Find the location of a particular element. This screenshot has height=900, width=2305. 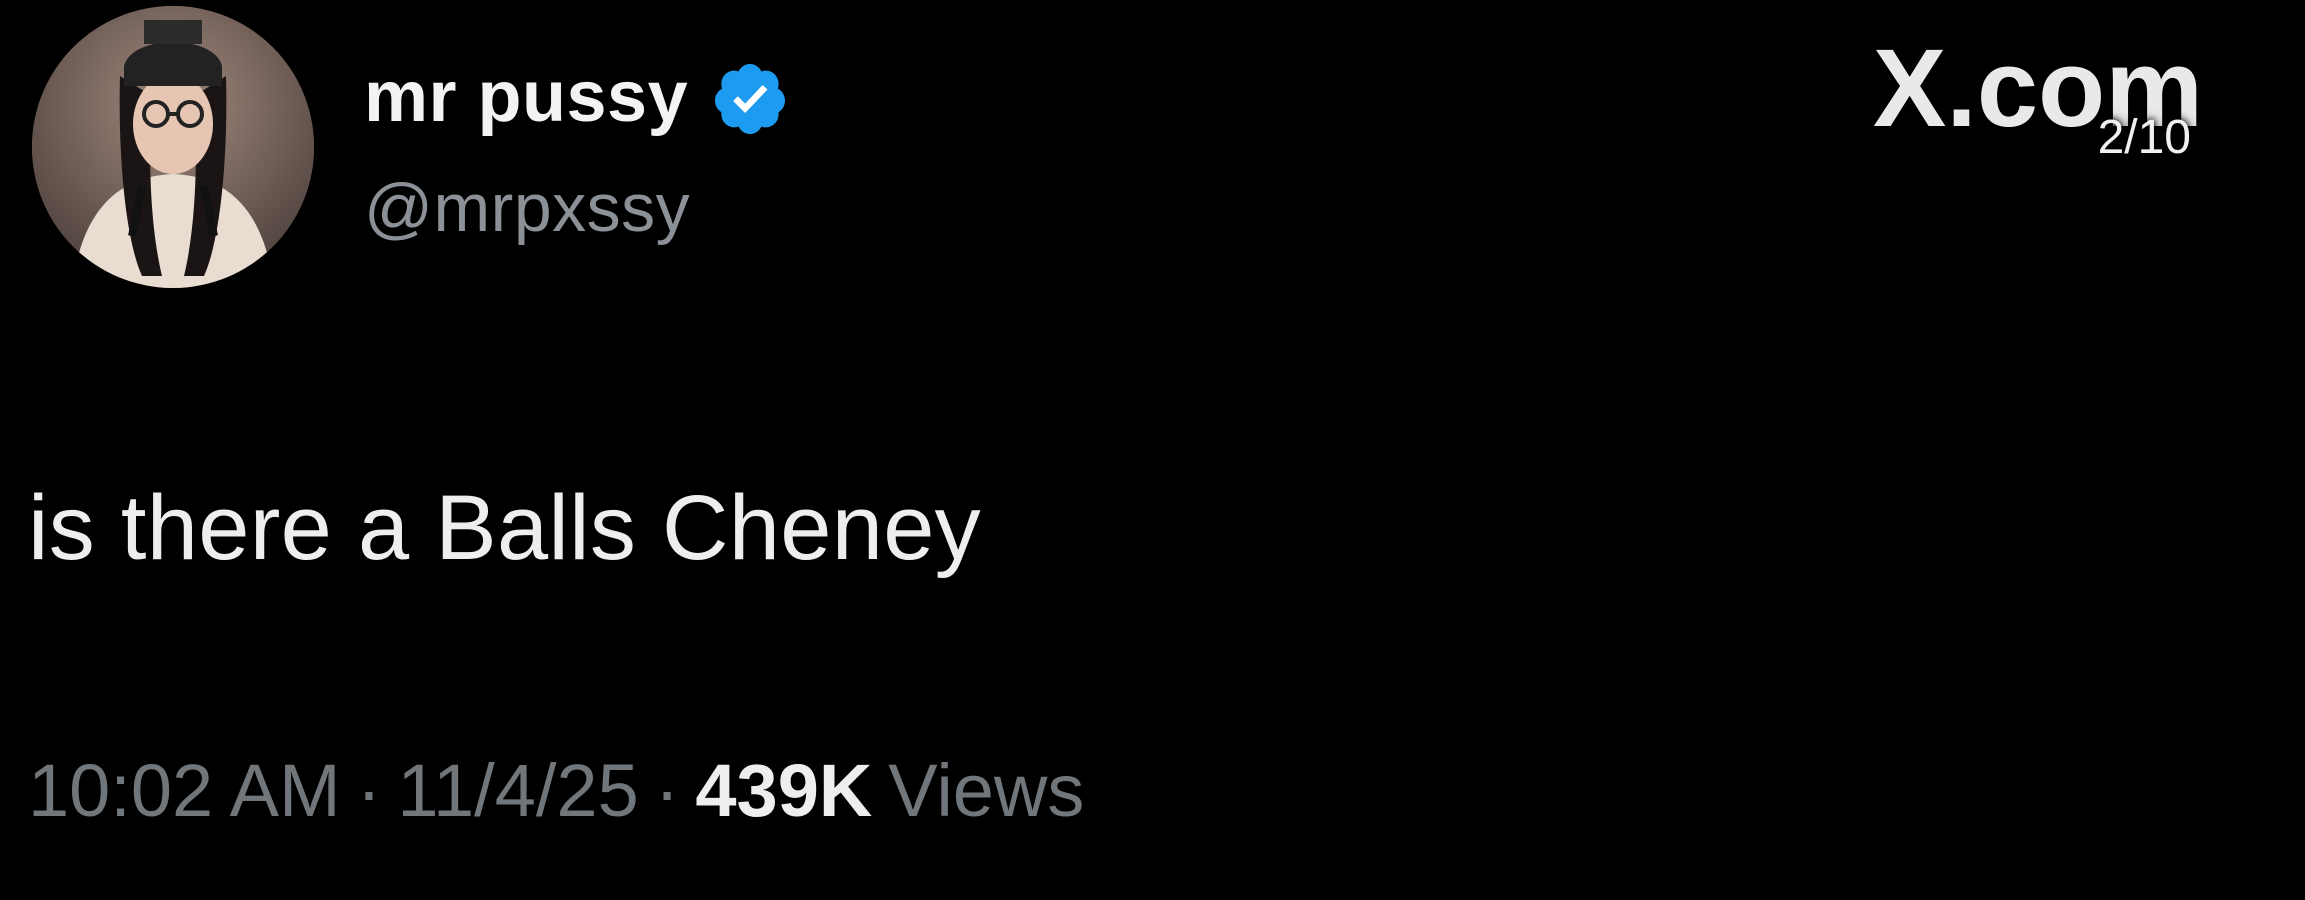

verified-badge-icon is located at coordinates (750, 99).